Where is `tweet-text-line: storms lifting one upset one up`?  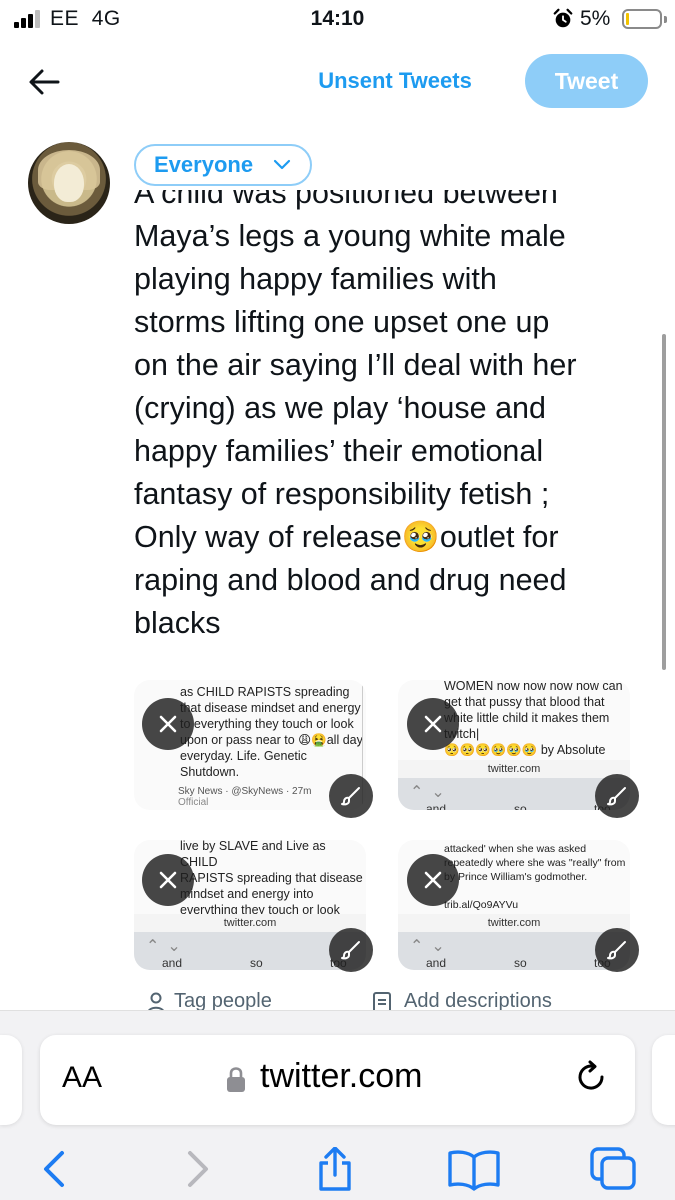 tweet-text-line: storms lifting one upset one up is located at coordinates (342, 322).